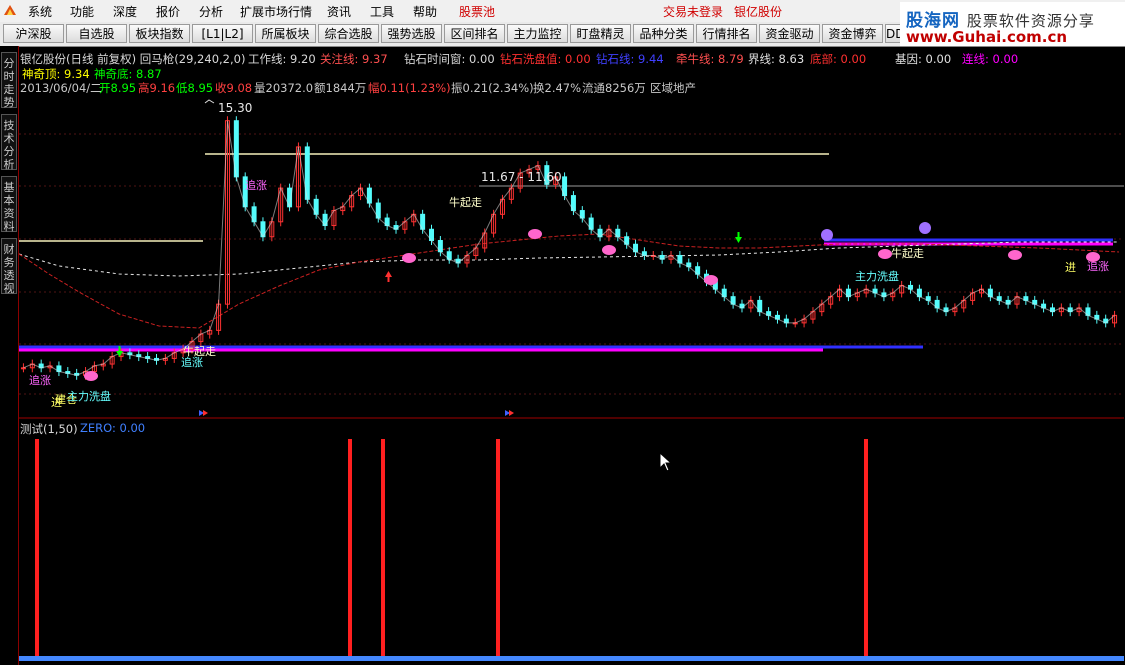 Image resolution: width=1125 pixels, height=665 pixels. What do you see at coordinates (96, 33) in the screenshot?
I see `toolbar-button-watchlist: 自选股` at bounding box center [96, 33].